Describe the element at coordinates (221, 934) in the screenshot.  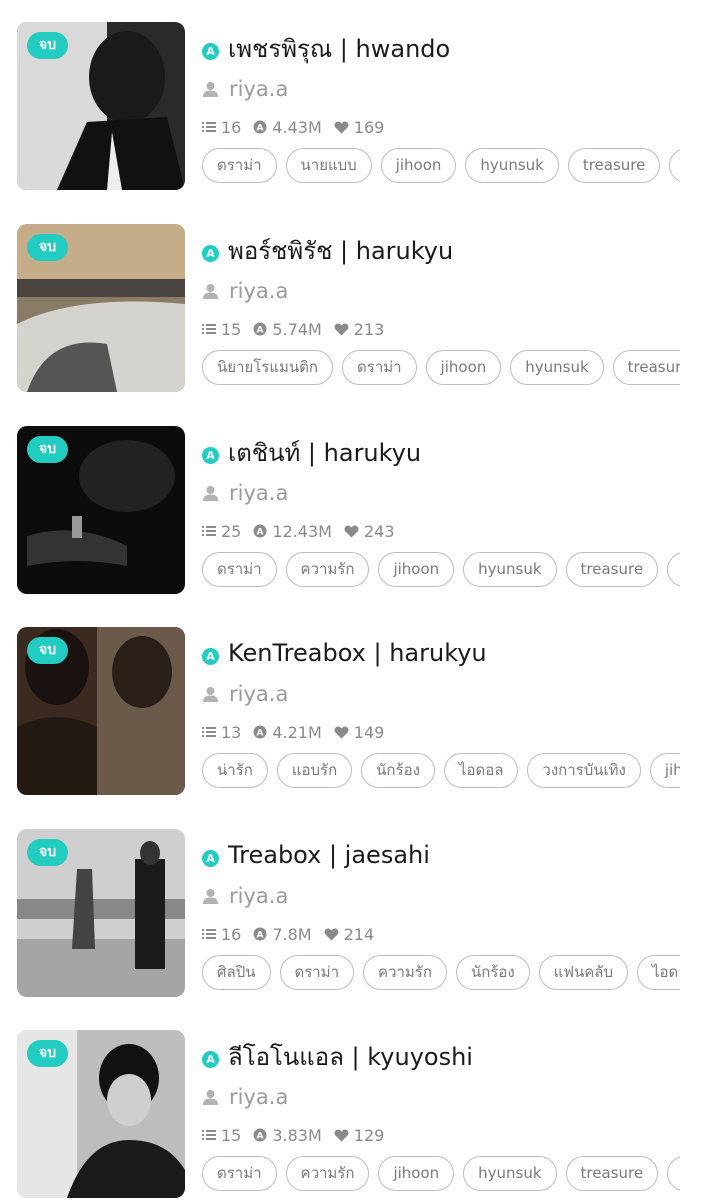
I see `chapter-count: 16` at that location.